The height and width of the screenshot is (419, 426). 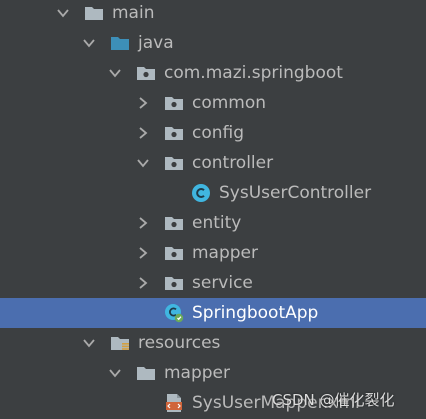 I want to click on tree-item-entity: entity, so click(x=213, y=223).